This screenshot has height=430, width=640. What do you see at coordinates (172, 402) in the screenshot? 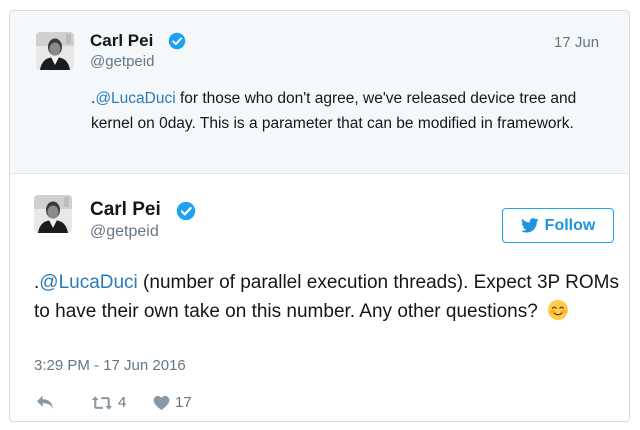
I see `like-button: 17` at bounding box center [172, 402].